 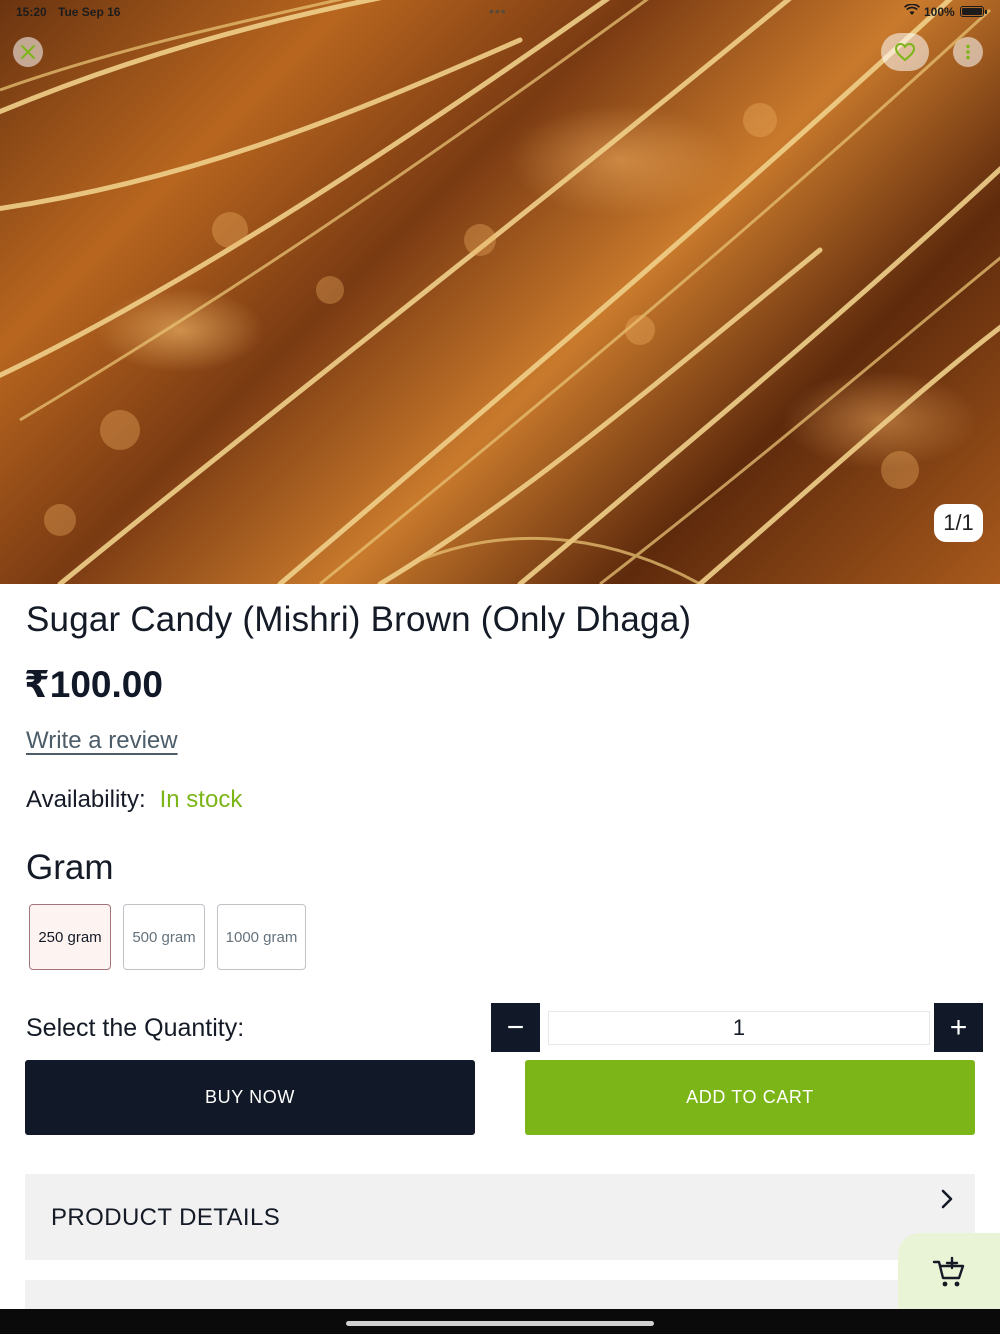 I want to click on quantity-input: 1, so click(x=739, y=1028).